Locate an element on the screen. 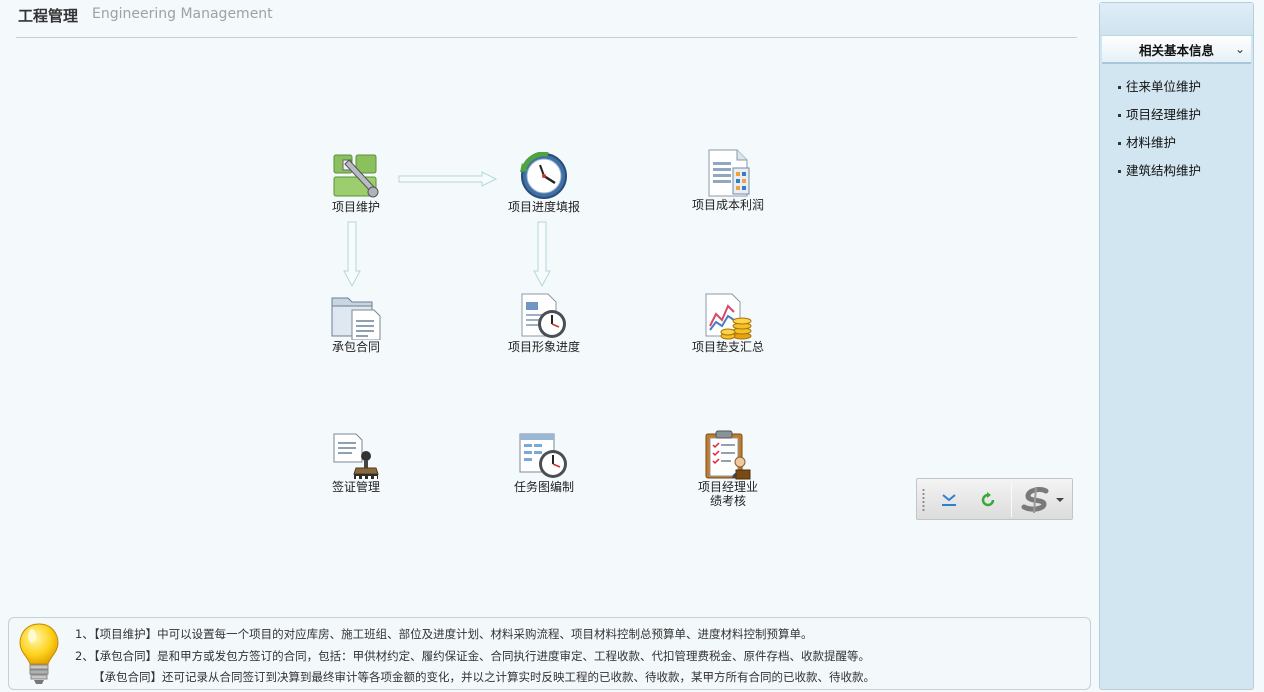 The width and height of the screenshot is (1264, 692). clock-icon is located at coordinates (543, 175).